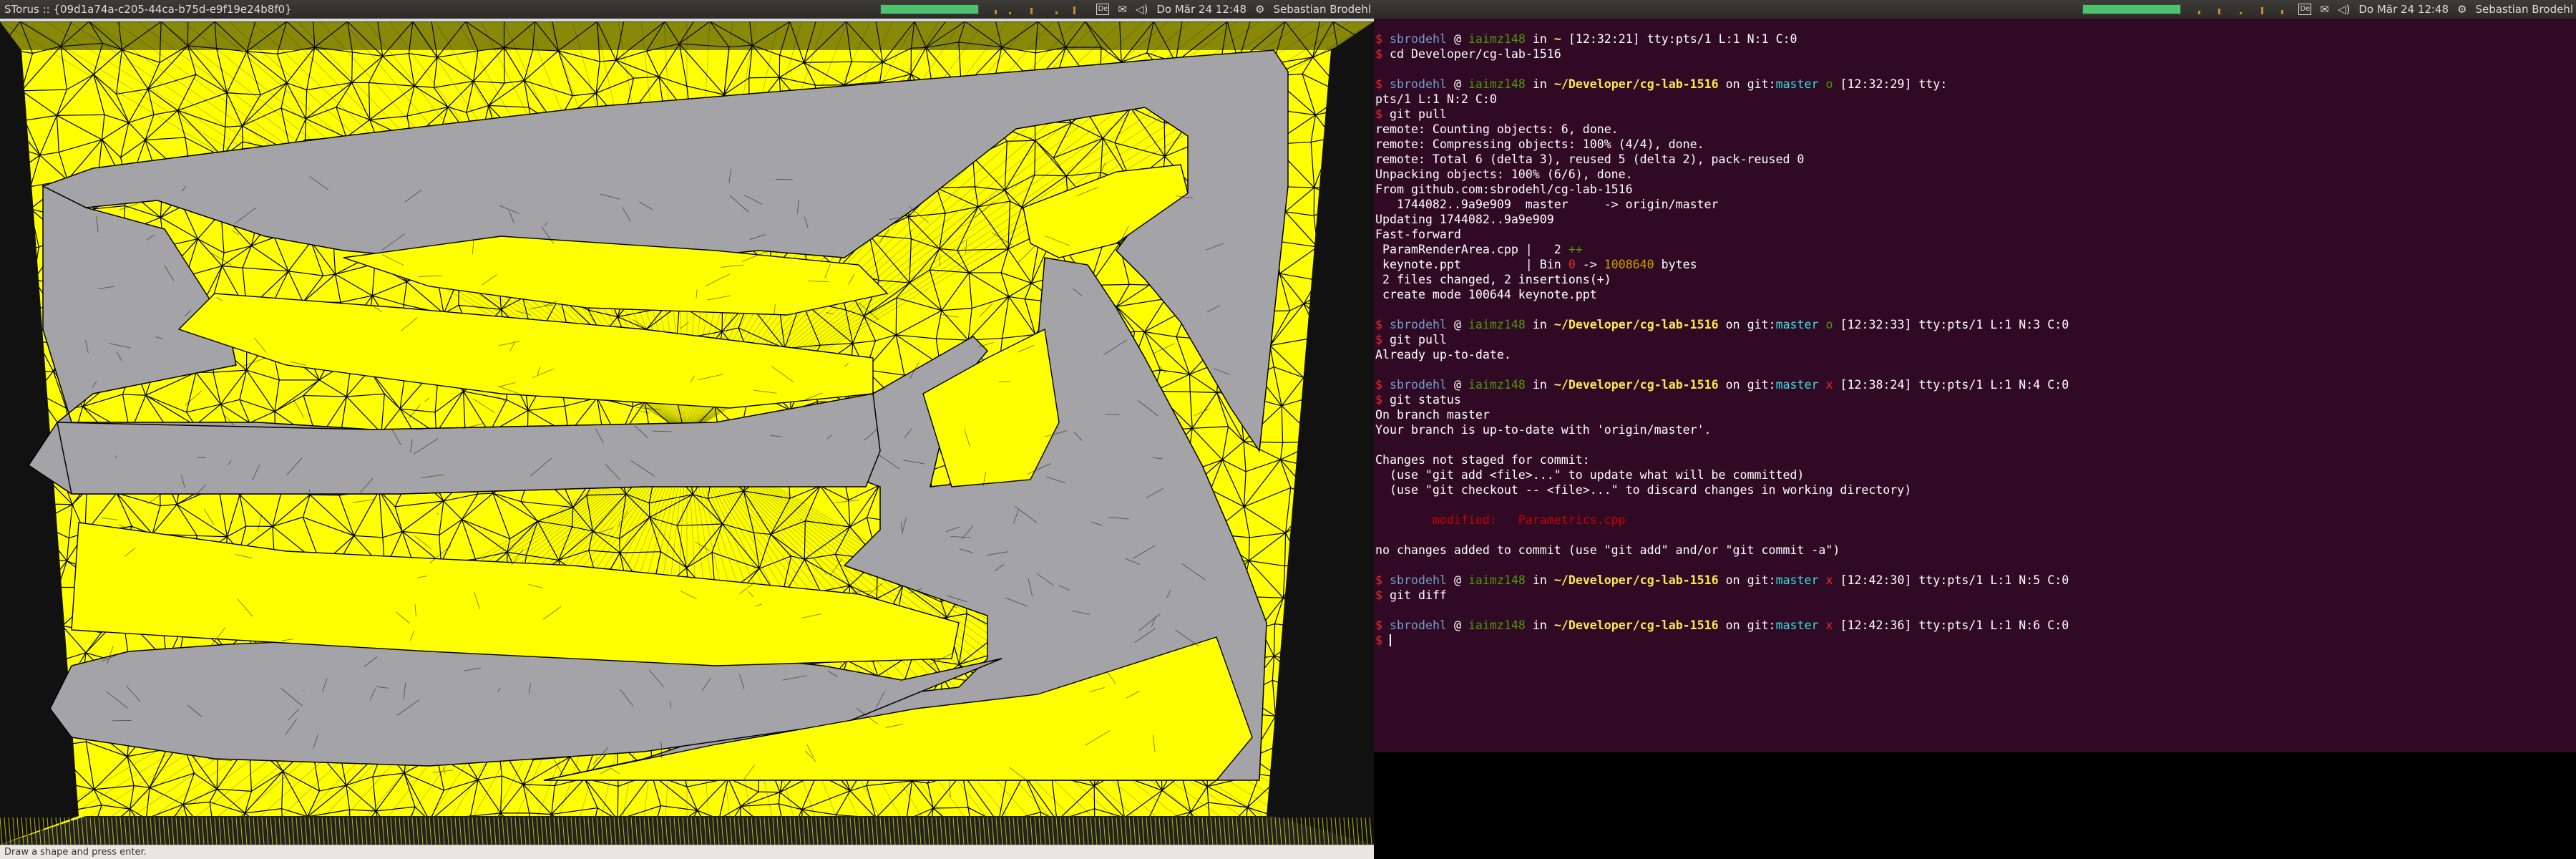 The width and height of the screenshot is (2576, 859). What do you see at coordinates (1504, 189) in the screenshot?
I see `output-line: From github.com:sbrodehl/cg-lab-1516` at bounding box center [1504, 189].